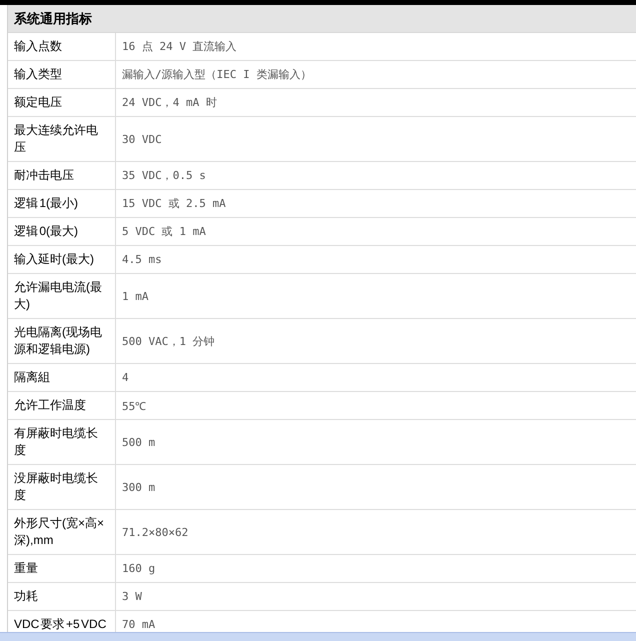  What do you see at coordinates (139, 624) in the screenshot?
I see `spec-value: 70 mA` at bounding box center [139, 624].